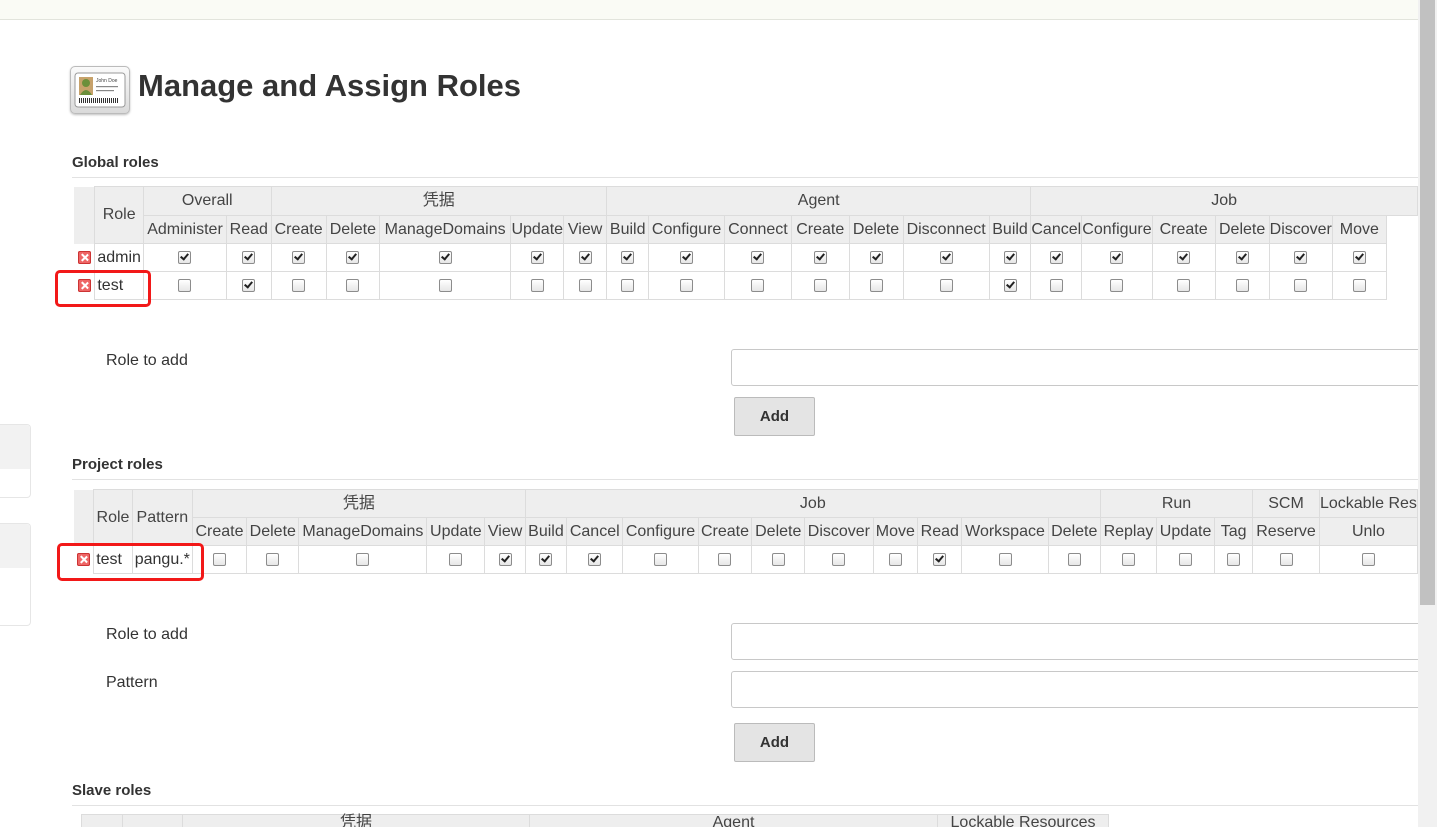 This screenshot has width=1437, height=827. What do you see at coordinates (1074, 641) in the screenshot?
I see `project-role-to-add-input` at bounding box center [1074, 641].